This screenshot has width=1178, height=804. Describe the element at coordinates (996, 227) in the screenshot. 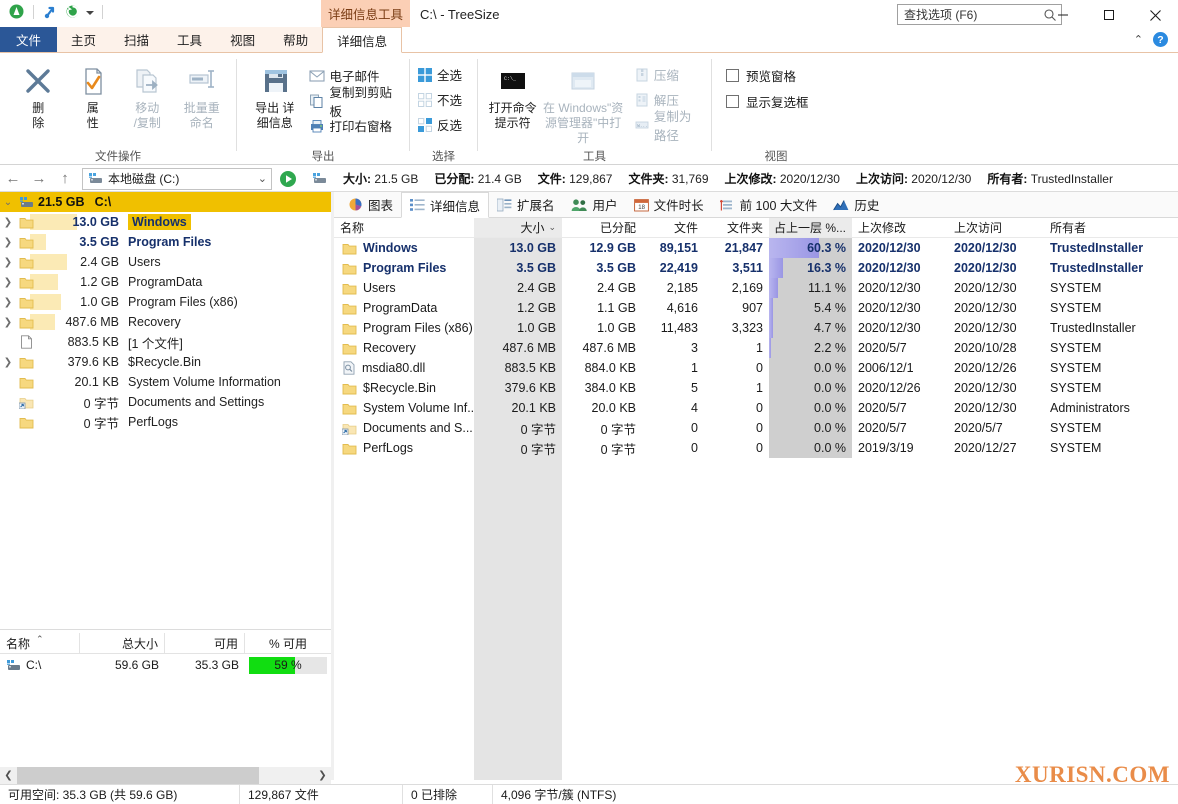

I see `column-header-8: 上次访问` at that location.